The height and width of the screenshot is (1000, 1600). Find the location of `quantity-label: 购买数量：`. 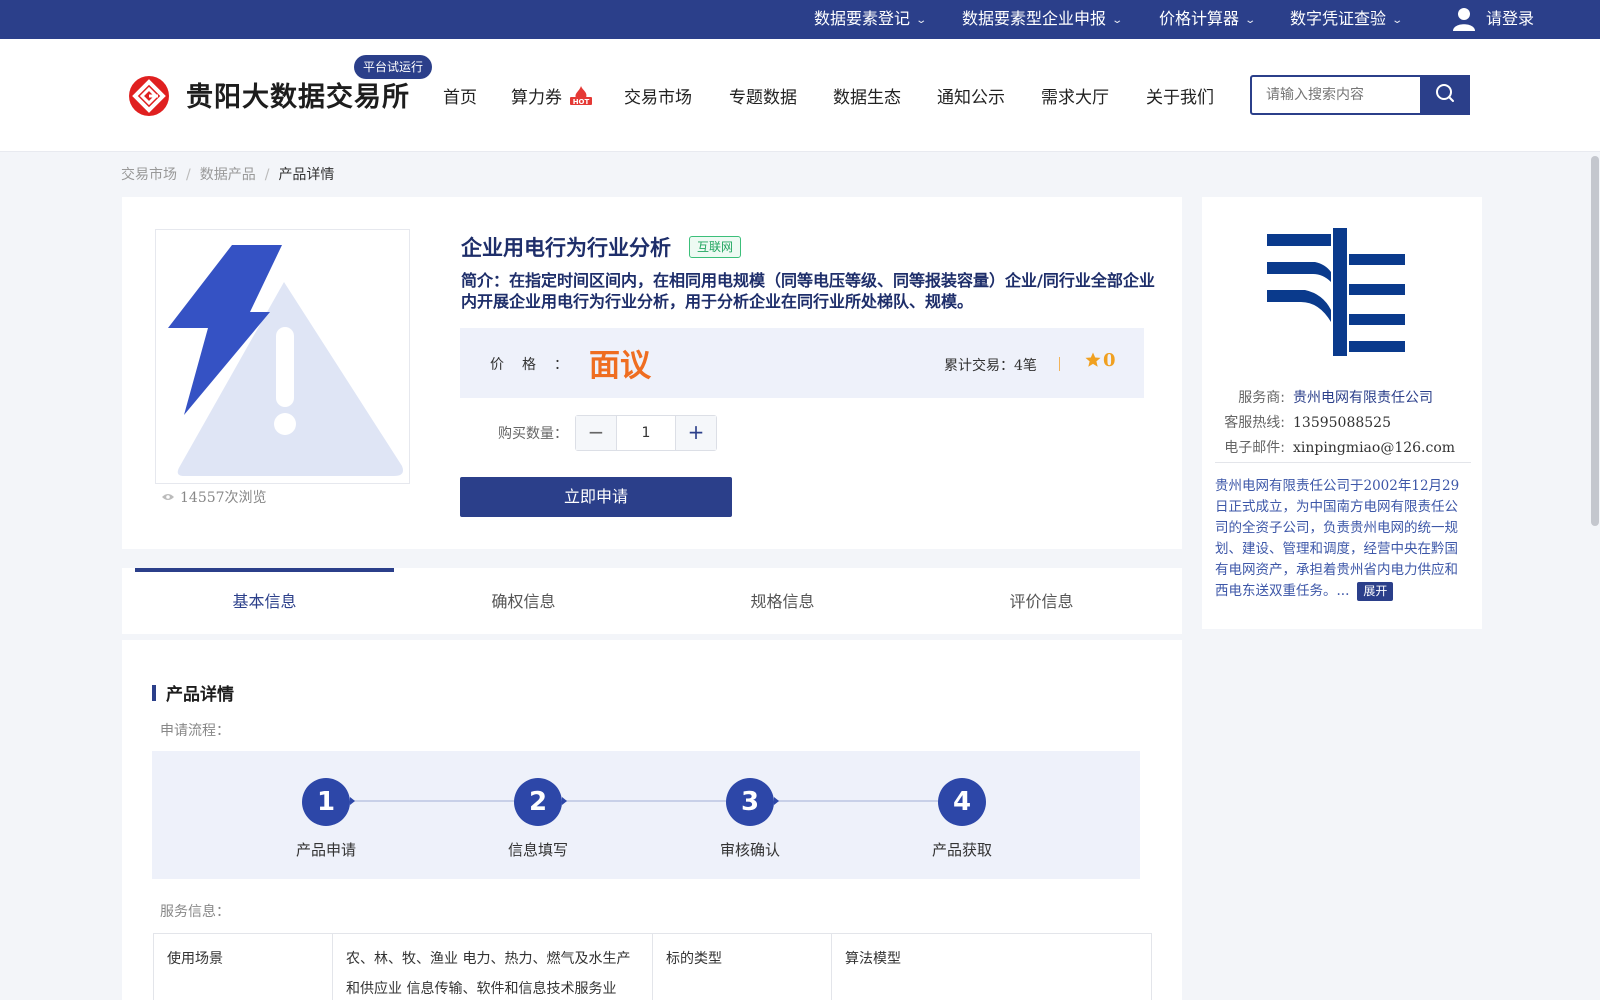

quantity-label: 购买数量： is located at coordinates (533, 434).